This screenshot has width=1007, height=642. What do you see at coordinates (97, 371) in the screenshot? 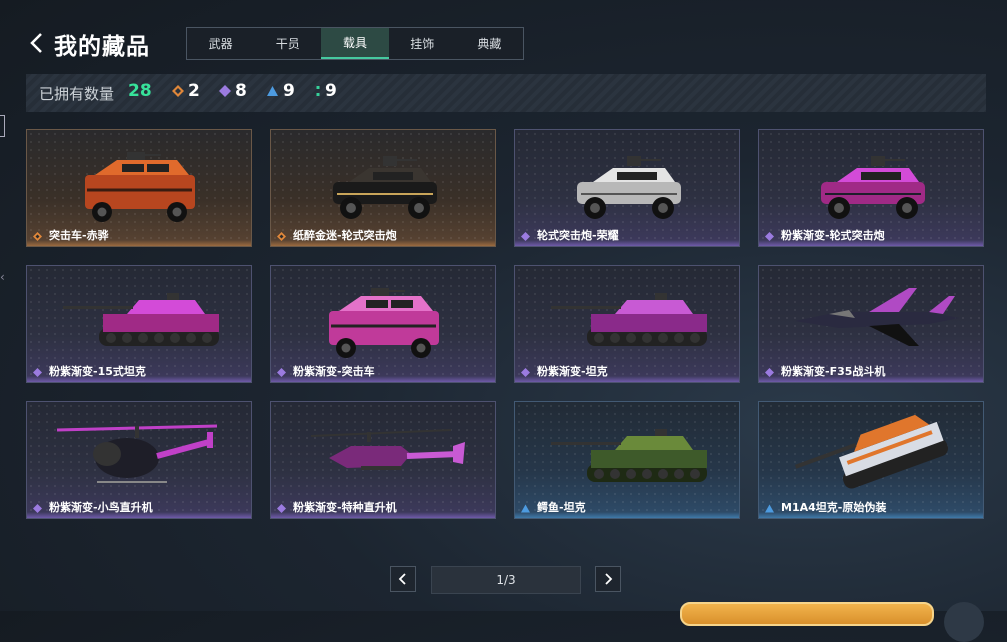
I see `vehicle-name: 粉紫渐变-15式坦克` at bounding box center [97, 371].